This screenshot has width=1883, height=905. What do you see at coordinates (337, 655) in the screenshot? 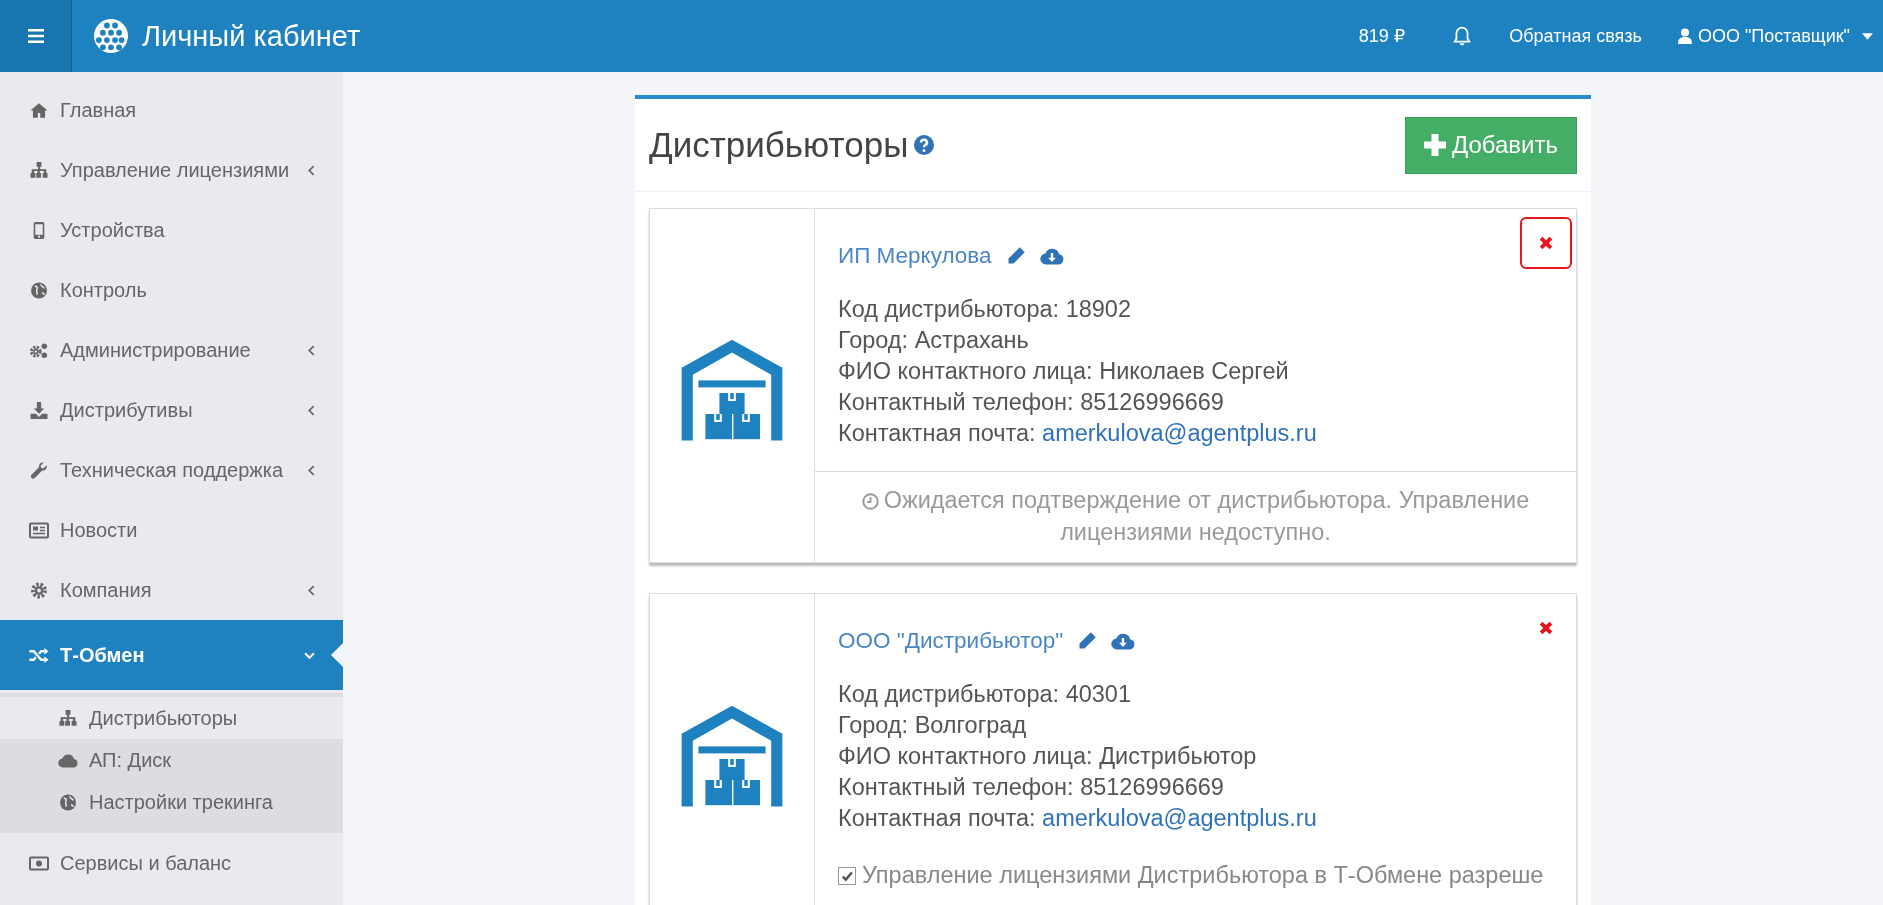
I see `selection-notch` at bounding box center [337, 655].